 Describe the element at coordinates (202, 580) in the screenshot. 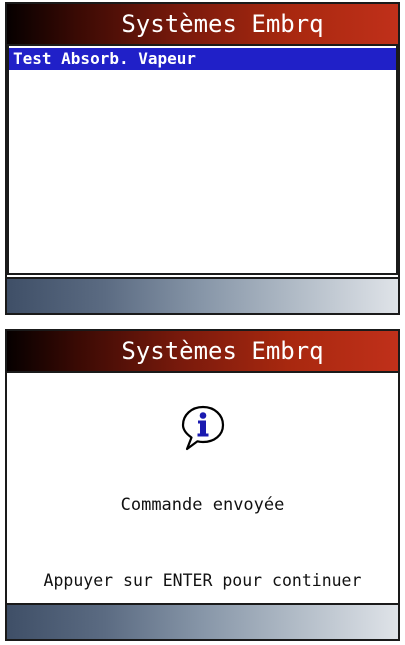

I see `instruction-text: Appuyer sur ENTER pour continuer` at that location.